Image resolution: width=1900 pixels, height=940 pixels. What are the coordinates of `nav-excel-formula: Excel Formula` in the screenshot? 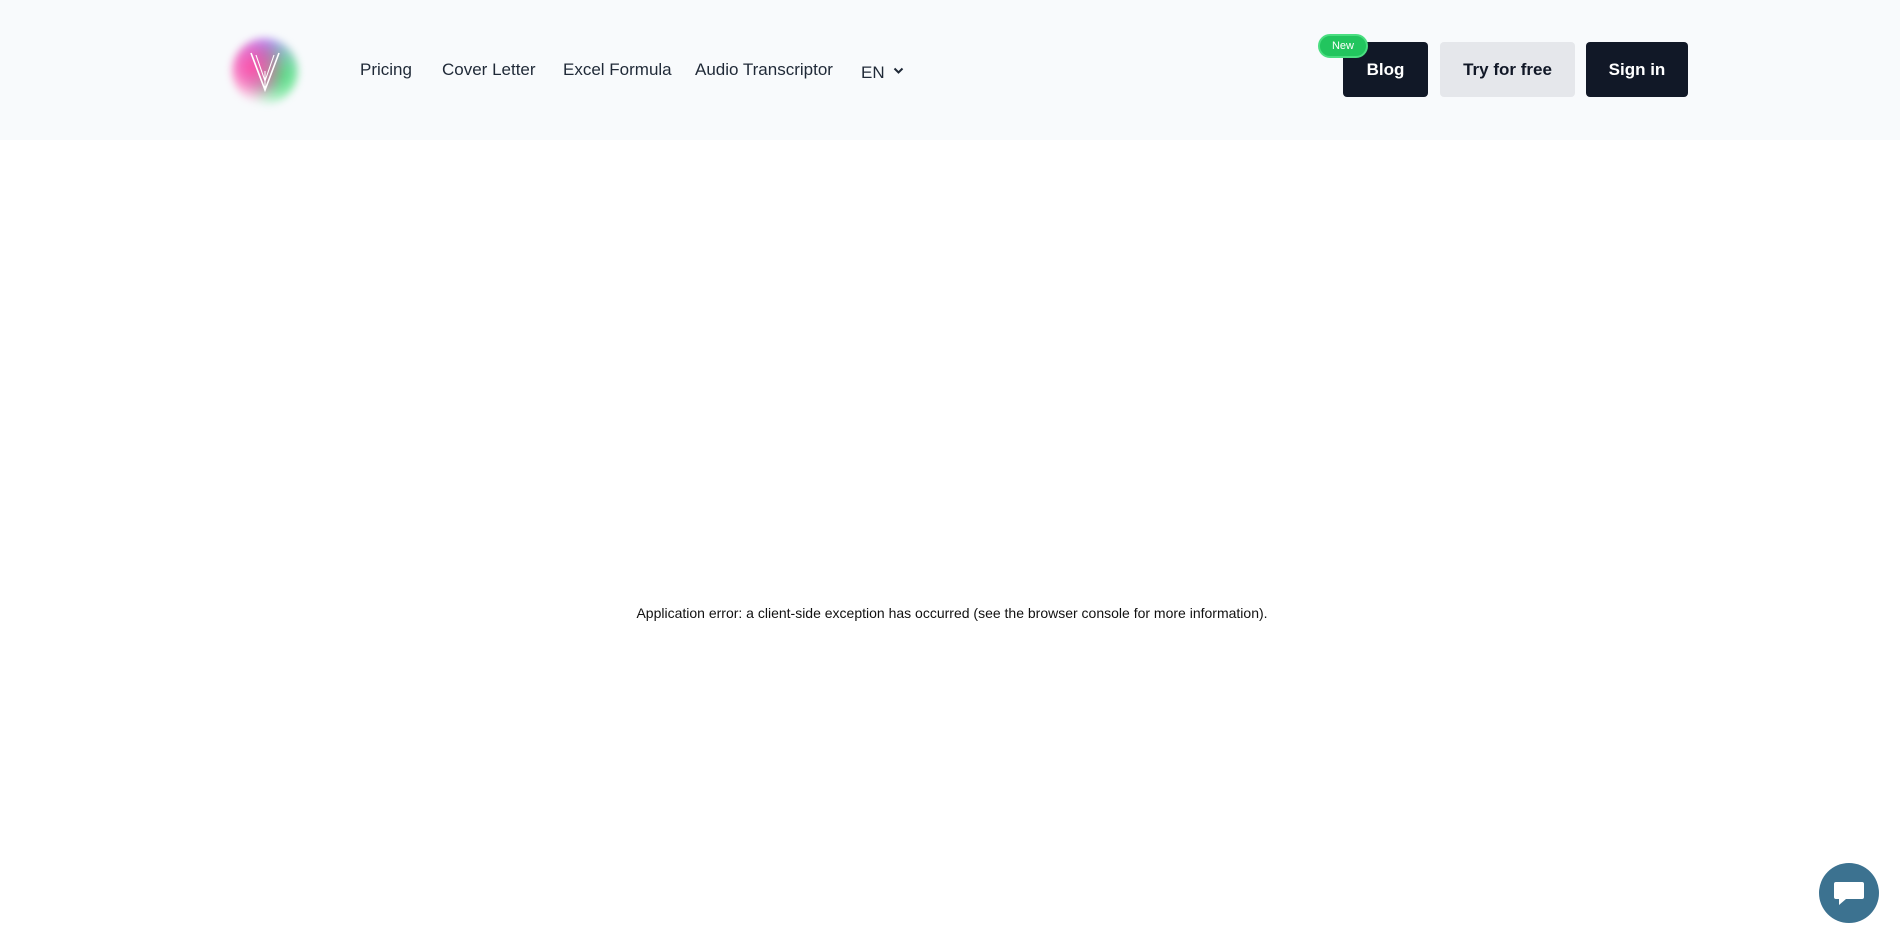 It's located at (617, 70).